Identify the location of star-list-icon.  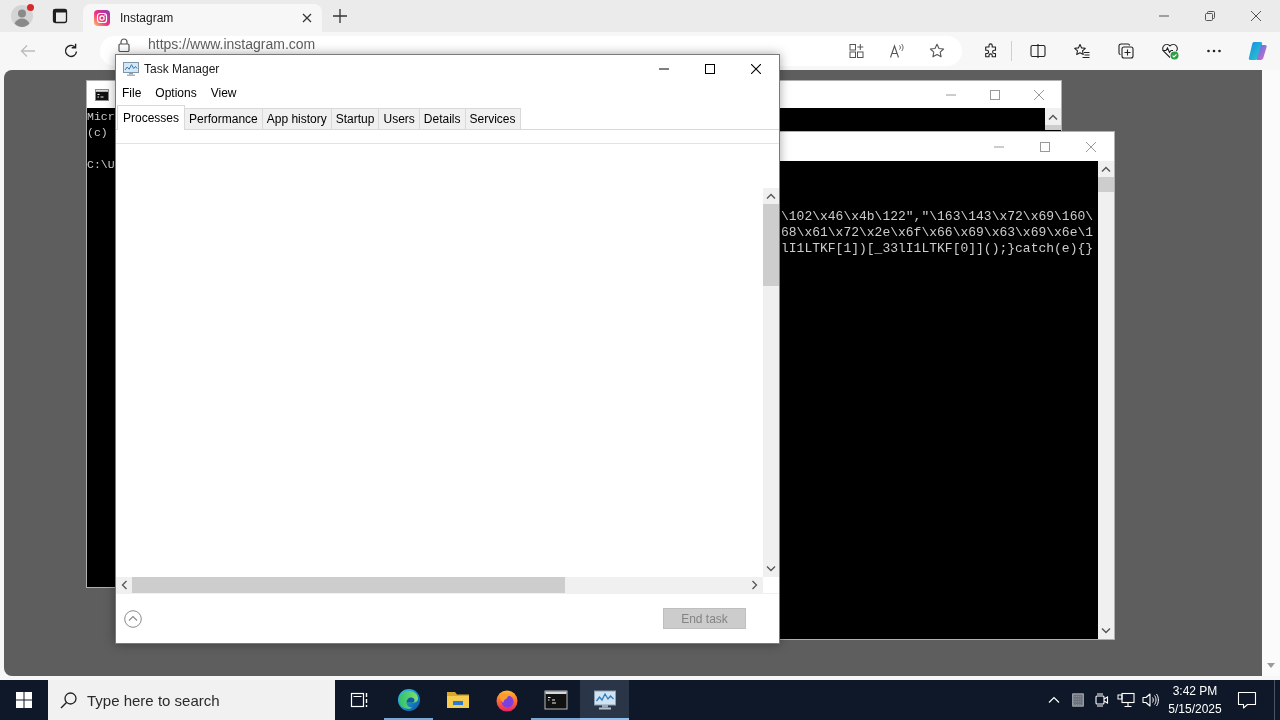
(1082, 51).